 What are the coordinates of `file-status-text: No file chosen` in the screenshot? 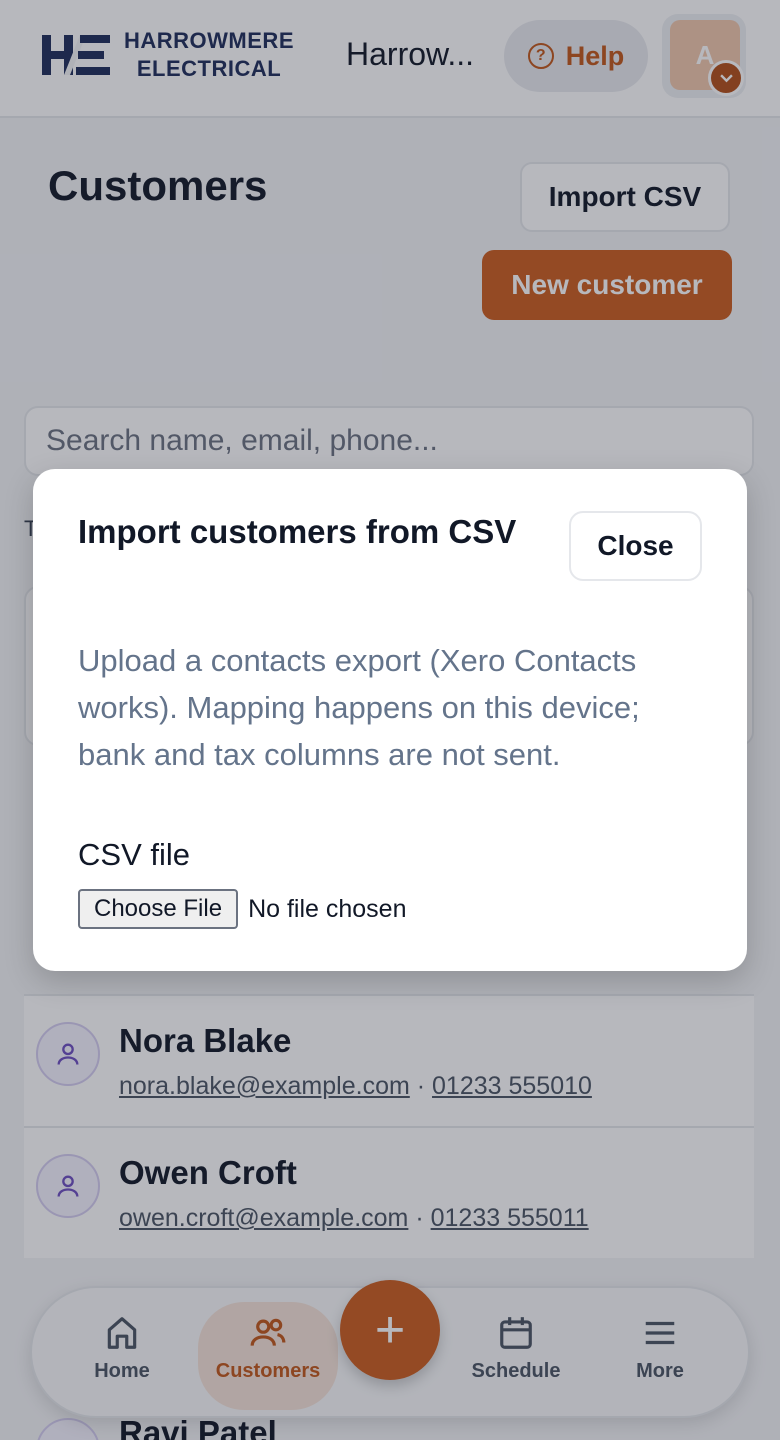 It's located at (327, 908).